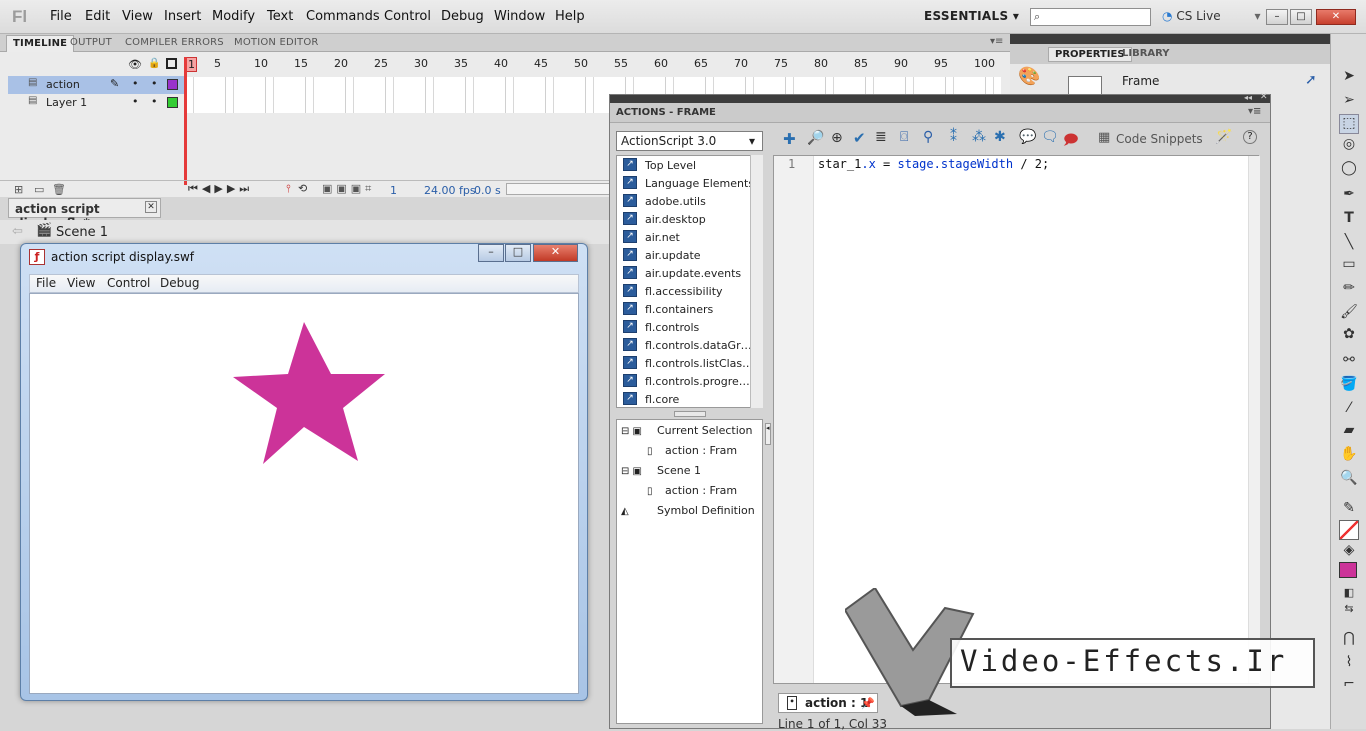 The width and height of the screenshot is (1366, 731). What do you see at coordinates (689, 165) in the screenshot?
I see `toolbox-item: ↗ Top Level` at bounding box center [689, 165].